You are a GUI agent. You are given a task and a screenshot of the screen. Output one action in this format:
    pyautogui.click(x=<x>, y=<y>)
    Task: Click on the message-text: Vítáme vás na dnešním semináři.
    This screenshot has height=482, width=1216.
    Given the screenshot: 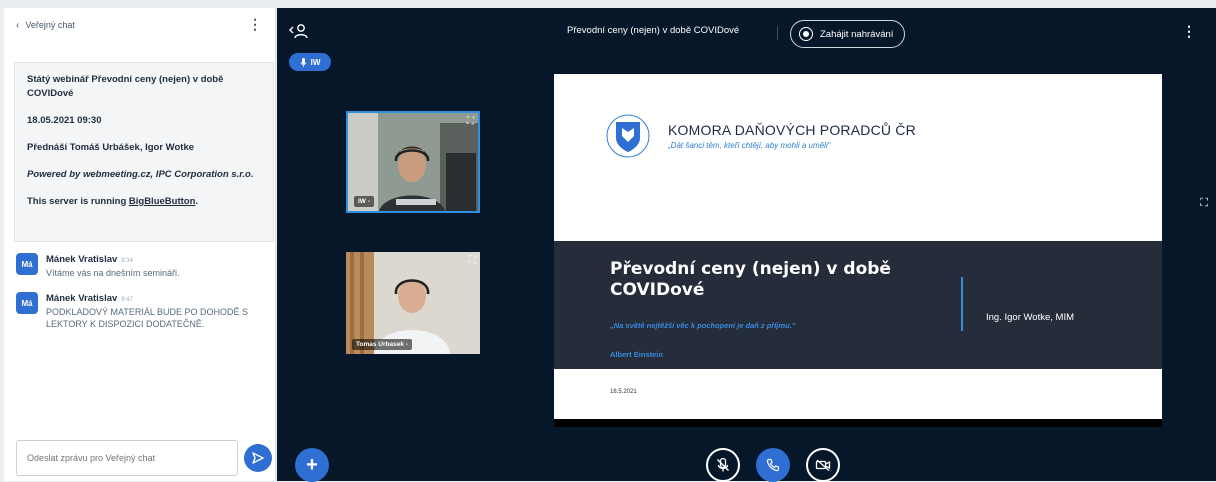 What is the action you would take?
    pyautogui.click(x=113, y=273)
    